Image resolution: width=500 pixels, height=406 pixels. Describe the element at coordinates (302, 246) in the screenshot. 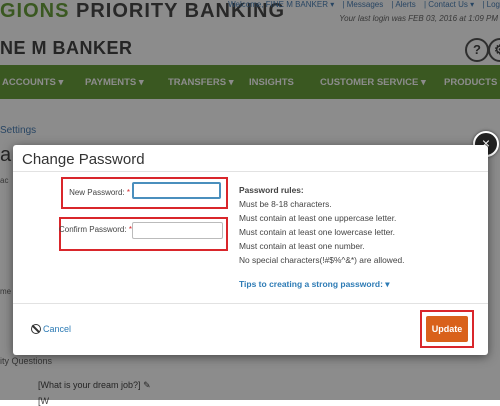

I see `password-rule: Must contain at least one number.` at that location.